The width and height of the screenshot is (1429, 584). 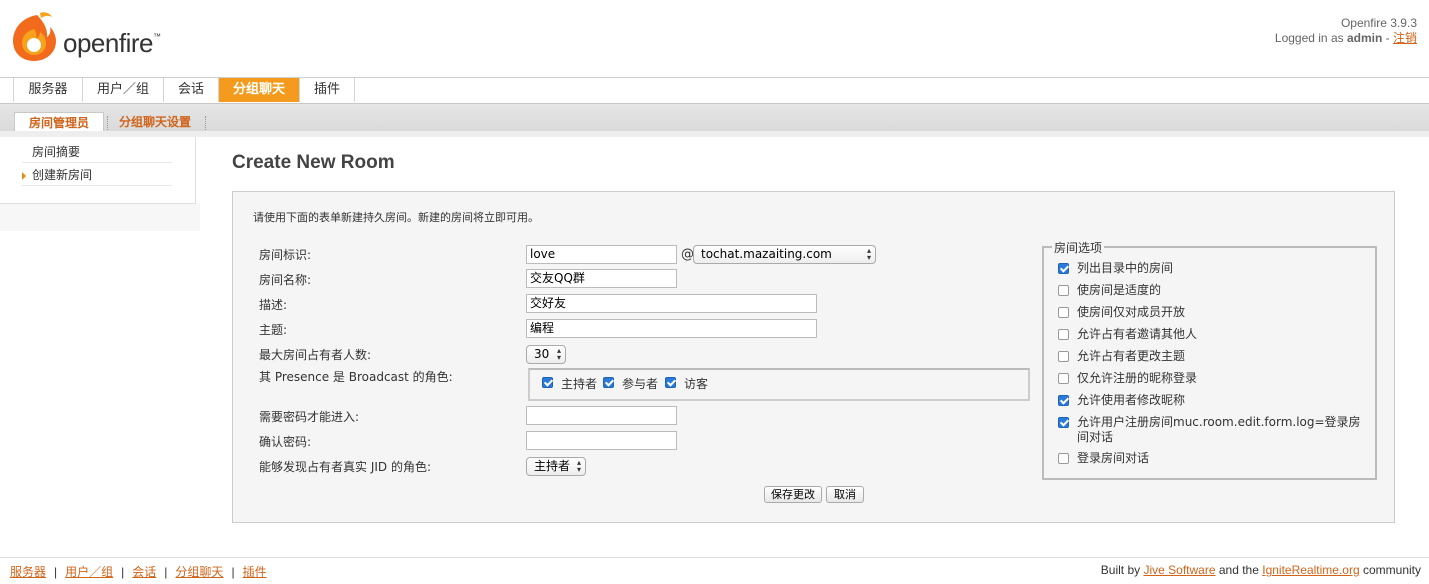 I want to click on page-title: Create New Room, so click(x=313, y=162).